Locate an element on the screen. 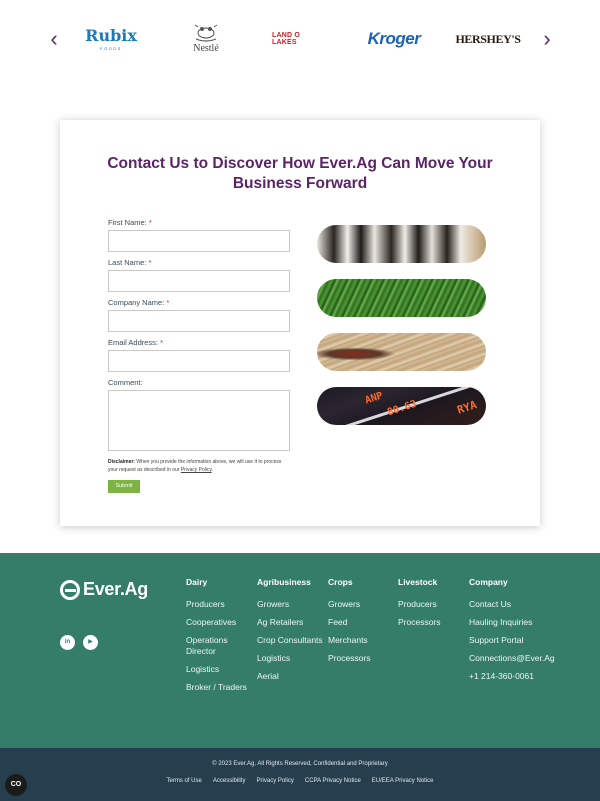 The width and height of the screenshot is (600, 801). footer-column-heading: Company is located at coordinates (488, 582).